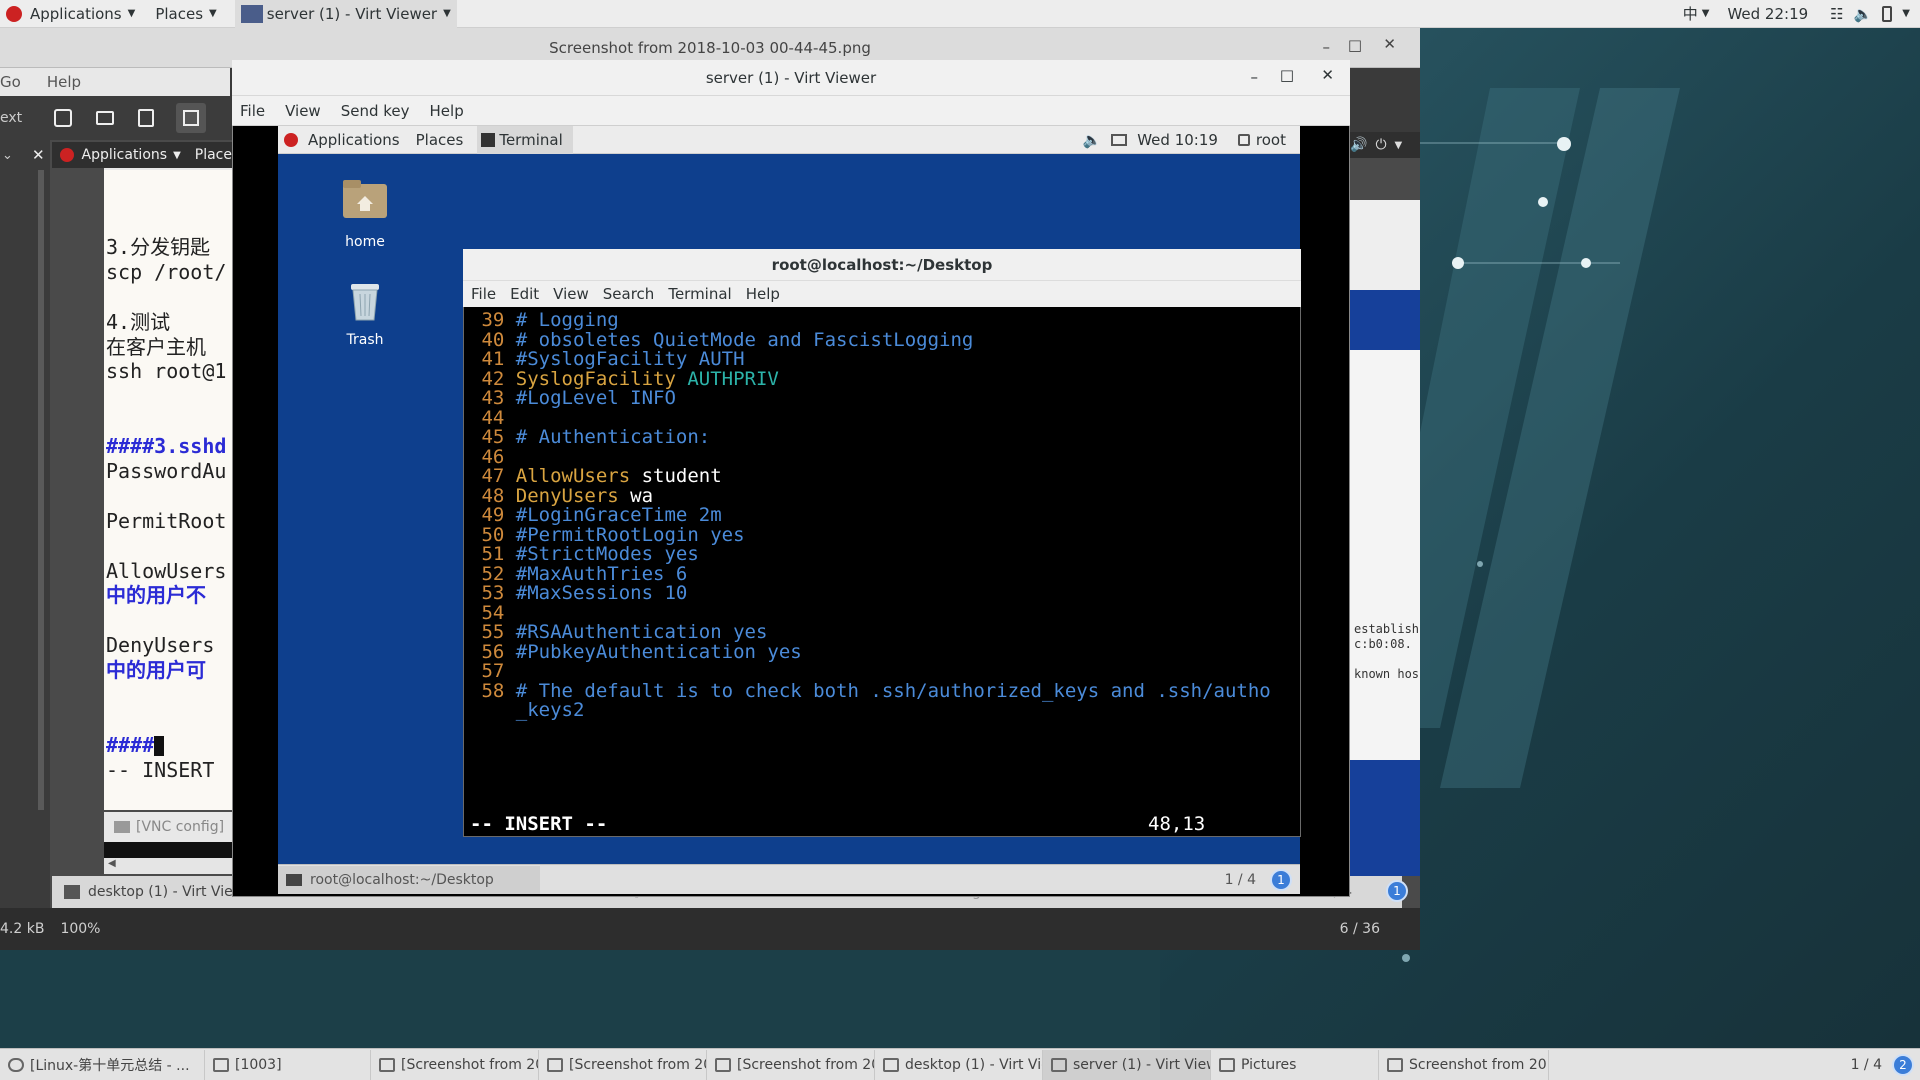 Image resolution: width=1920 pixels, height=1080 pixels. Describe the element at coordinates (1177, 140) in the screenshot. I see `guest-datetime: Wed 10:19` at that location.